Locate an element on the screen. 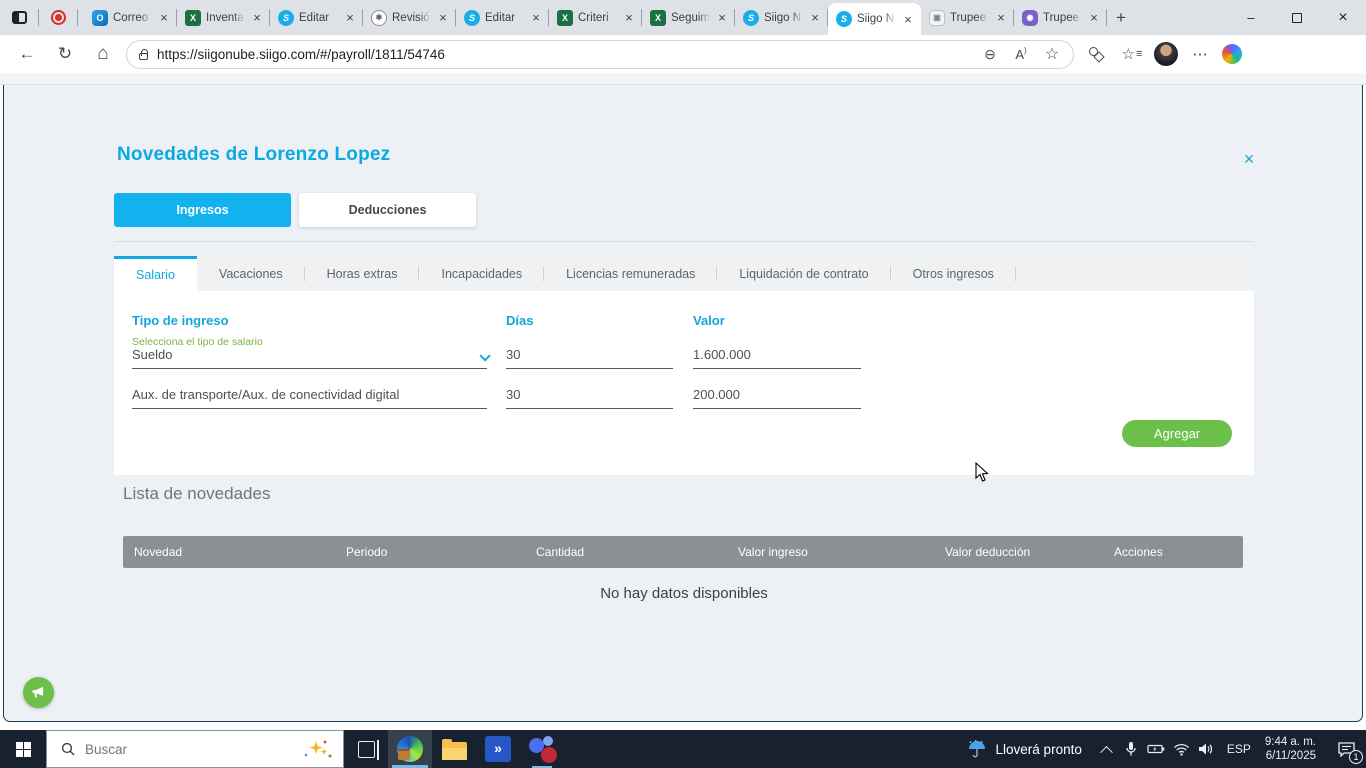 Image resolution: width=1366 pixels, height=768 pixels. divider is located at coordinates (77, 17).